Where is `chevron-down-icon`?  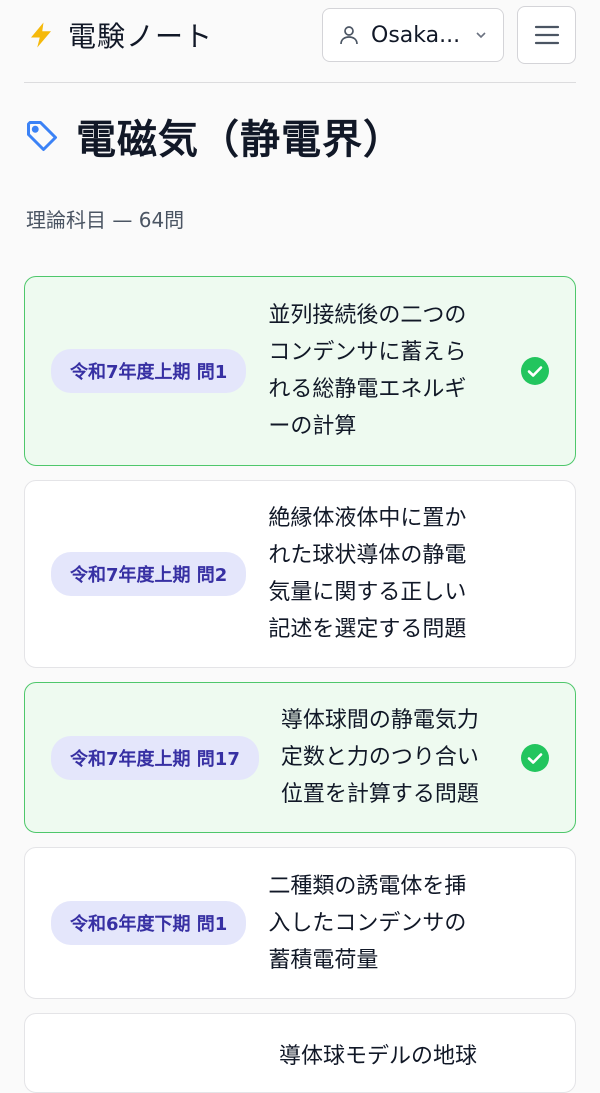 chevron-down-icon is located at coordinates (481, 35).